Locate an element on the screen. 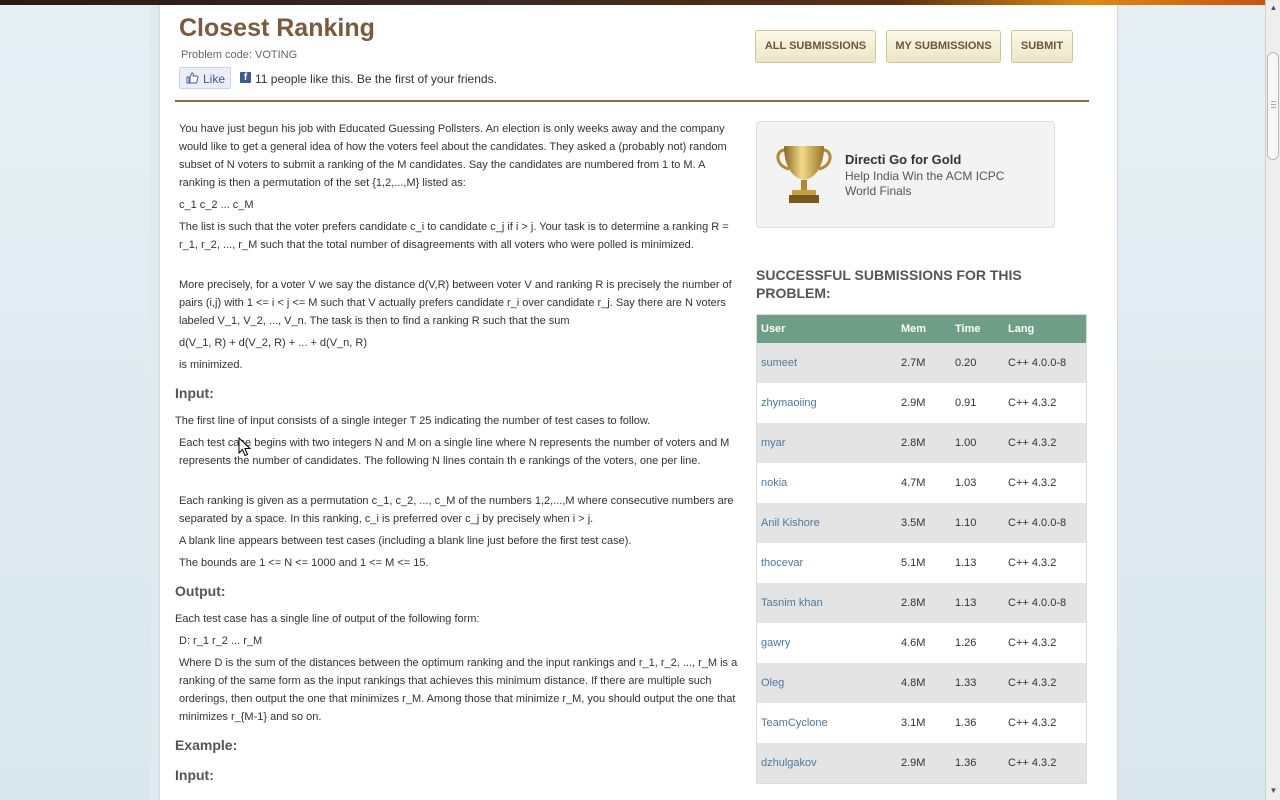  user-link: Anil Kishore is located at coordinates (790, 523).